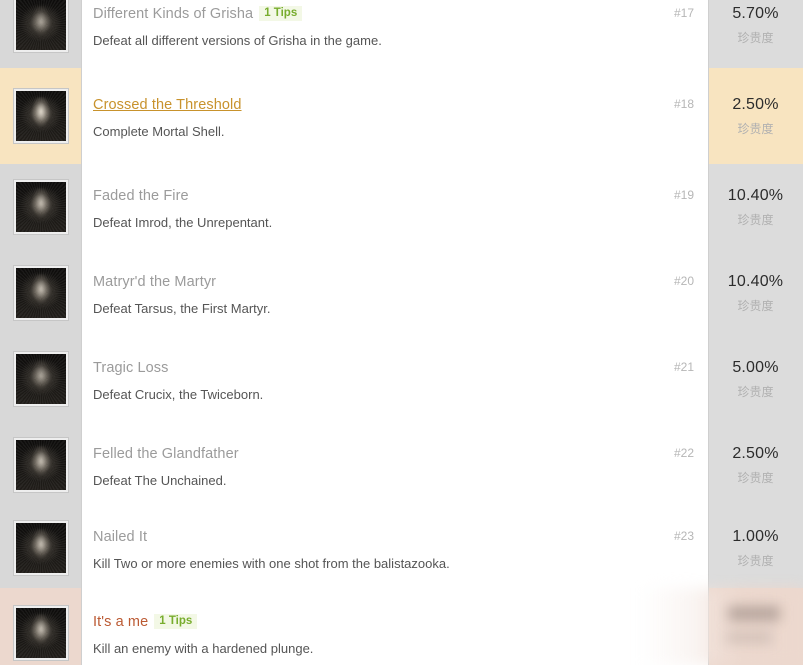 The width and height of the screenshot is (803, 665). What do you see at coordinates (167, 105) in the screenshot?
I see `achievement-title: Crossed the Threshold` at bounding box center [167, 105].